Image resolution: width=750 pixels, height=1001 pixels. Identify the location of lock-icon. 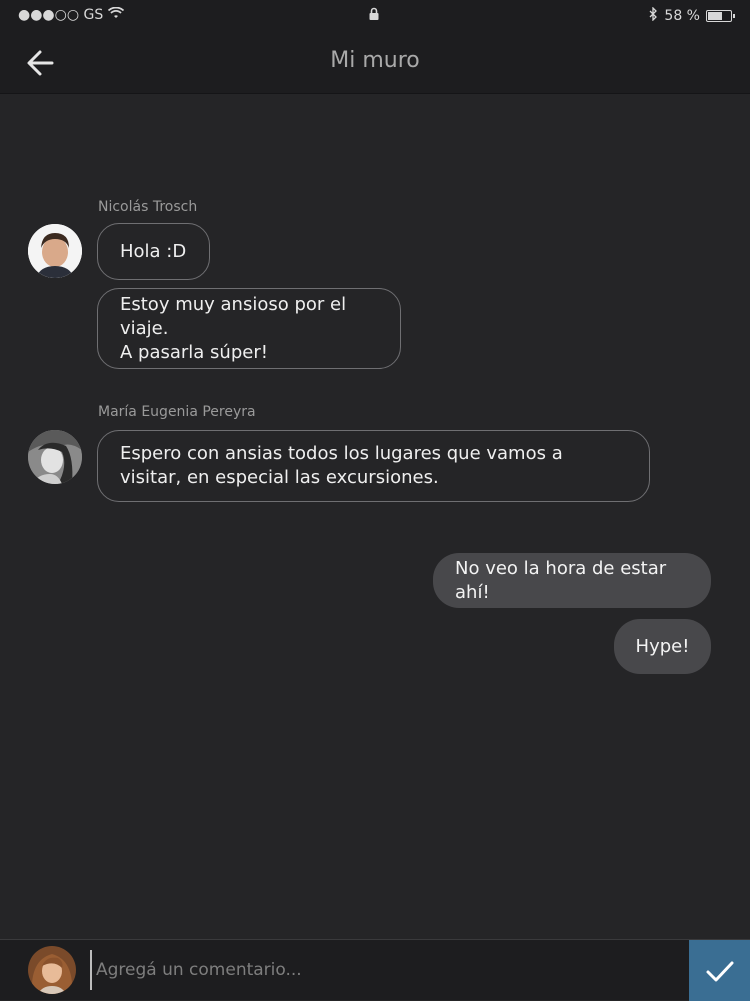
(374, 16).